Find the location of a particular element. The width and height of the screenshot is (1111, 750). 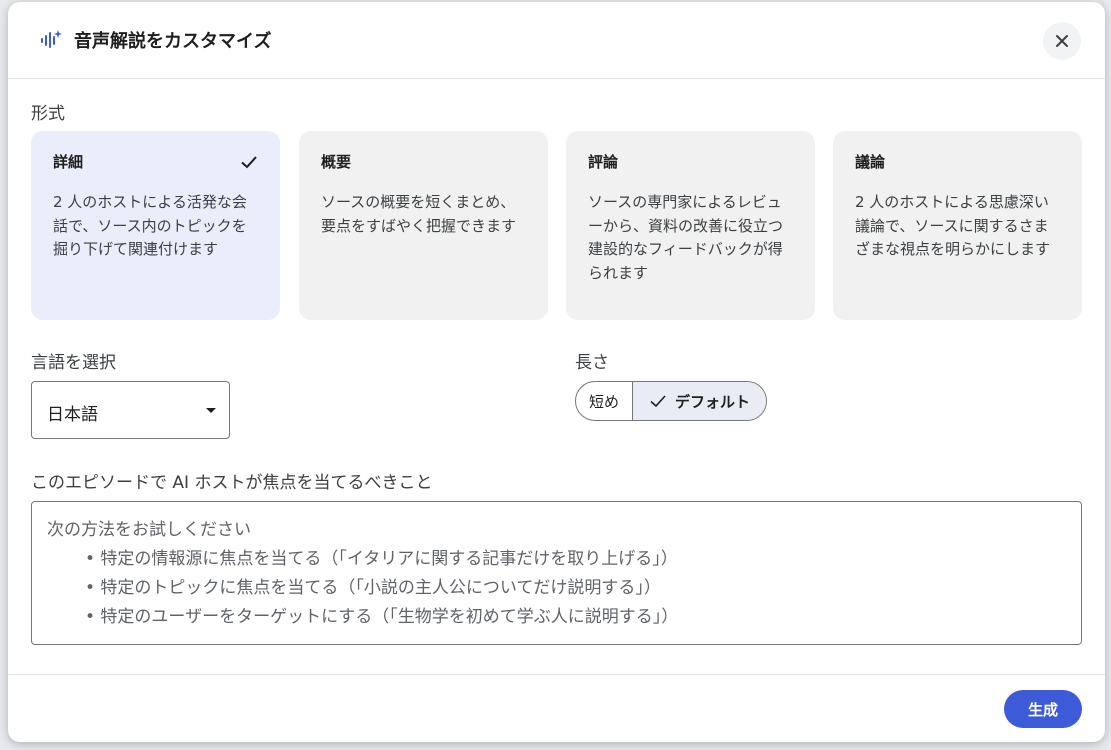

length-option-label: 短め is located at coordinates (603, 401).